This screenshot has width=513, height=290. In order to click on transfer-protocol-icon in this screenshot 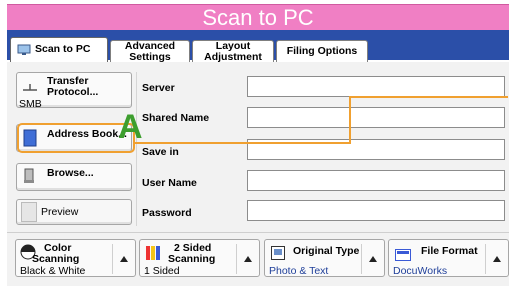, I will do `click(30, 85)`.